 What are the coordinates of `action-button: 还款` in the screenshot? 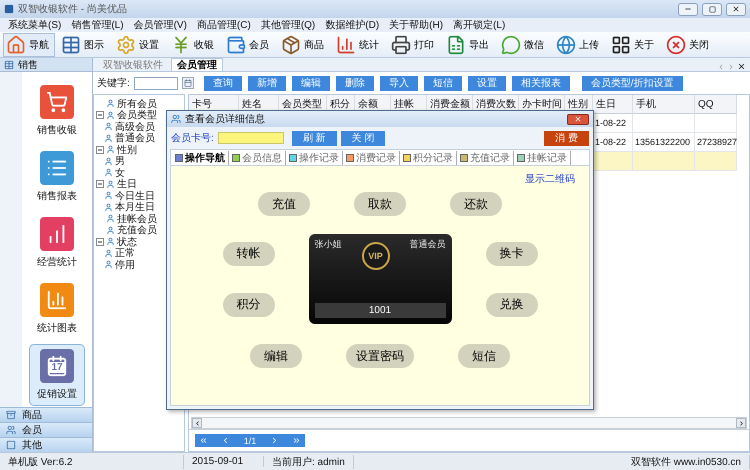 It's located at (476, 204).